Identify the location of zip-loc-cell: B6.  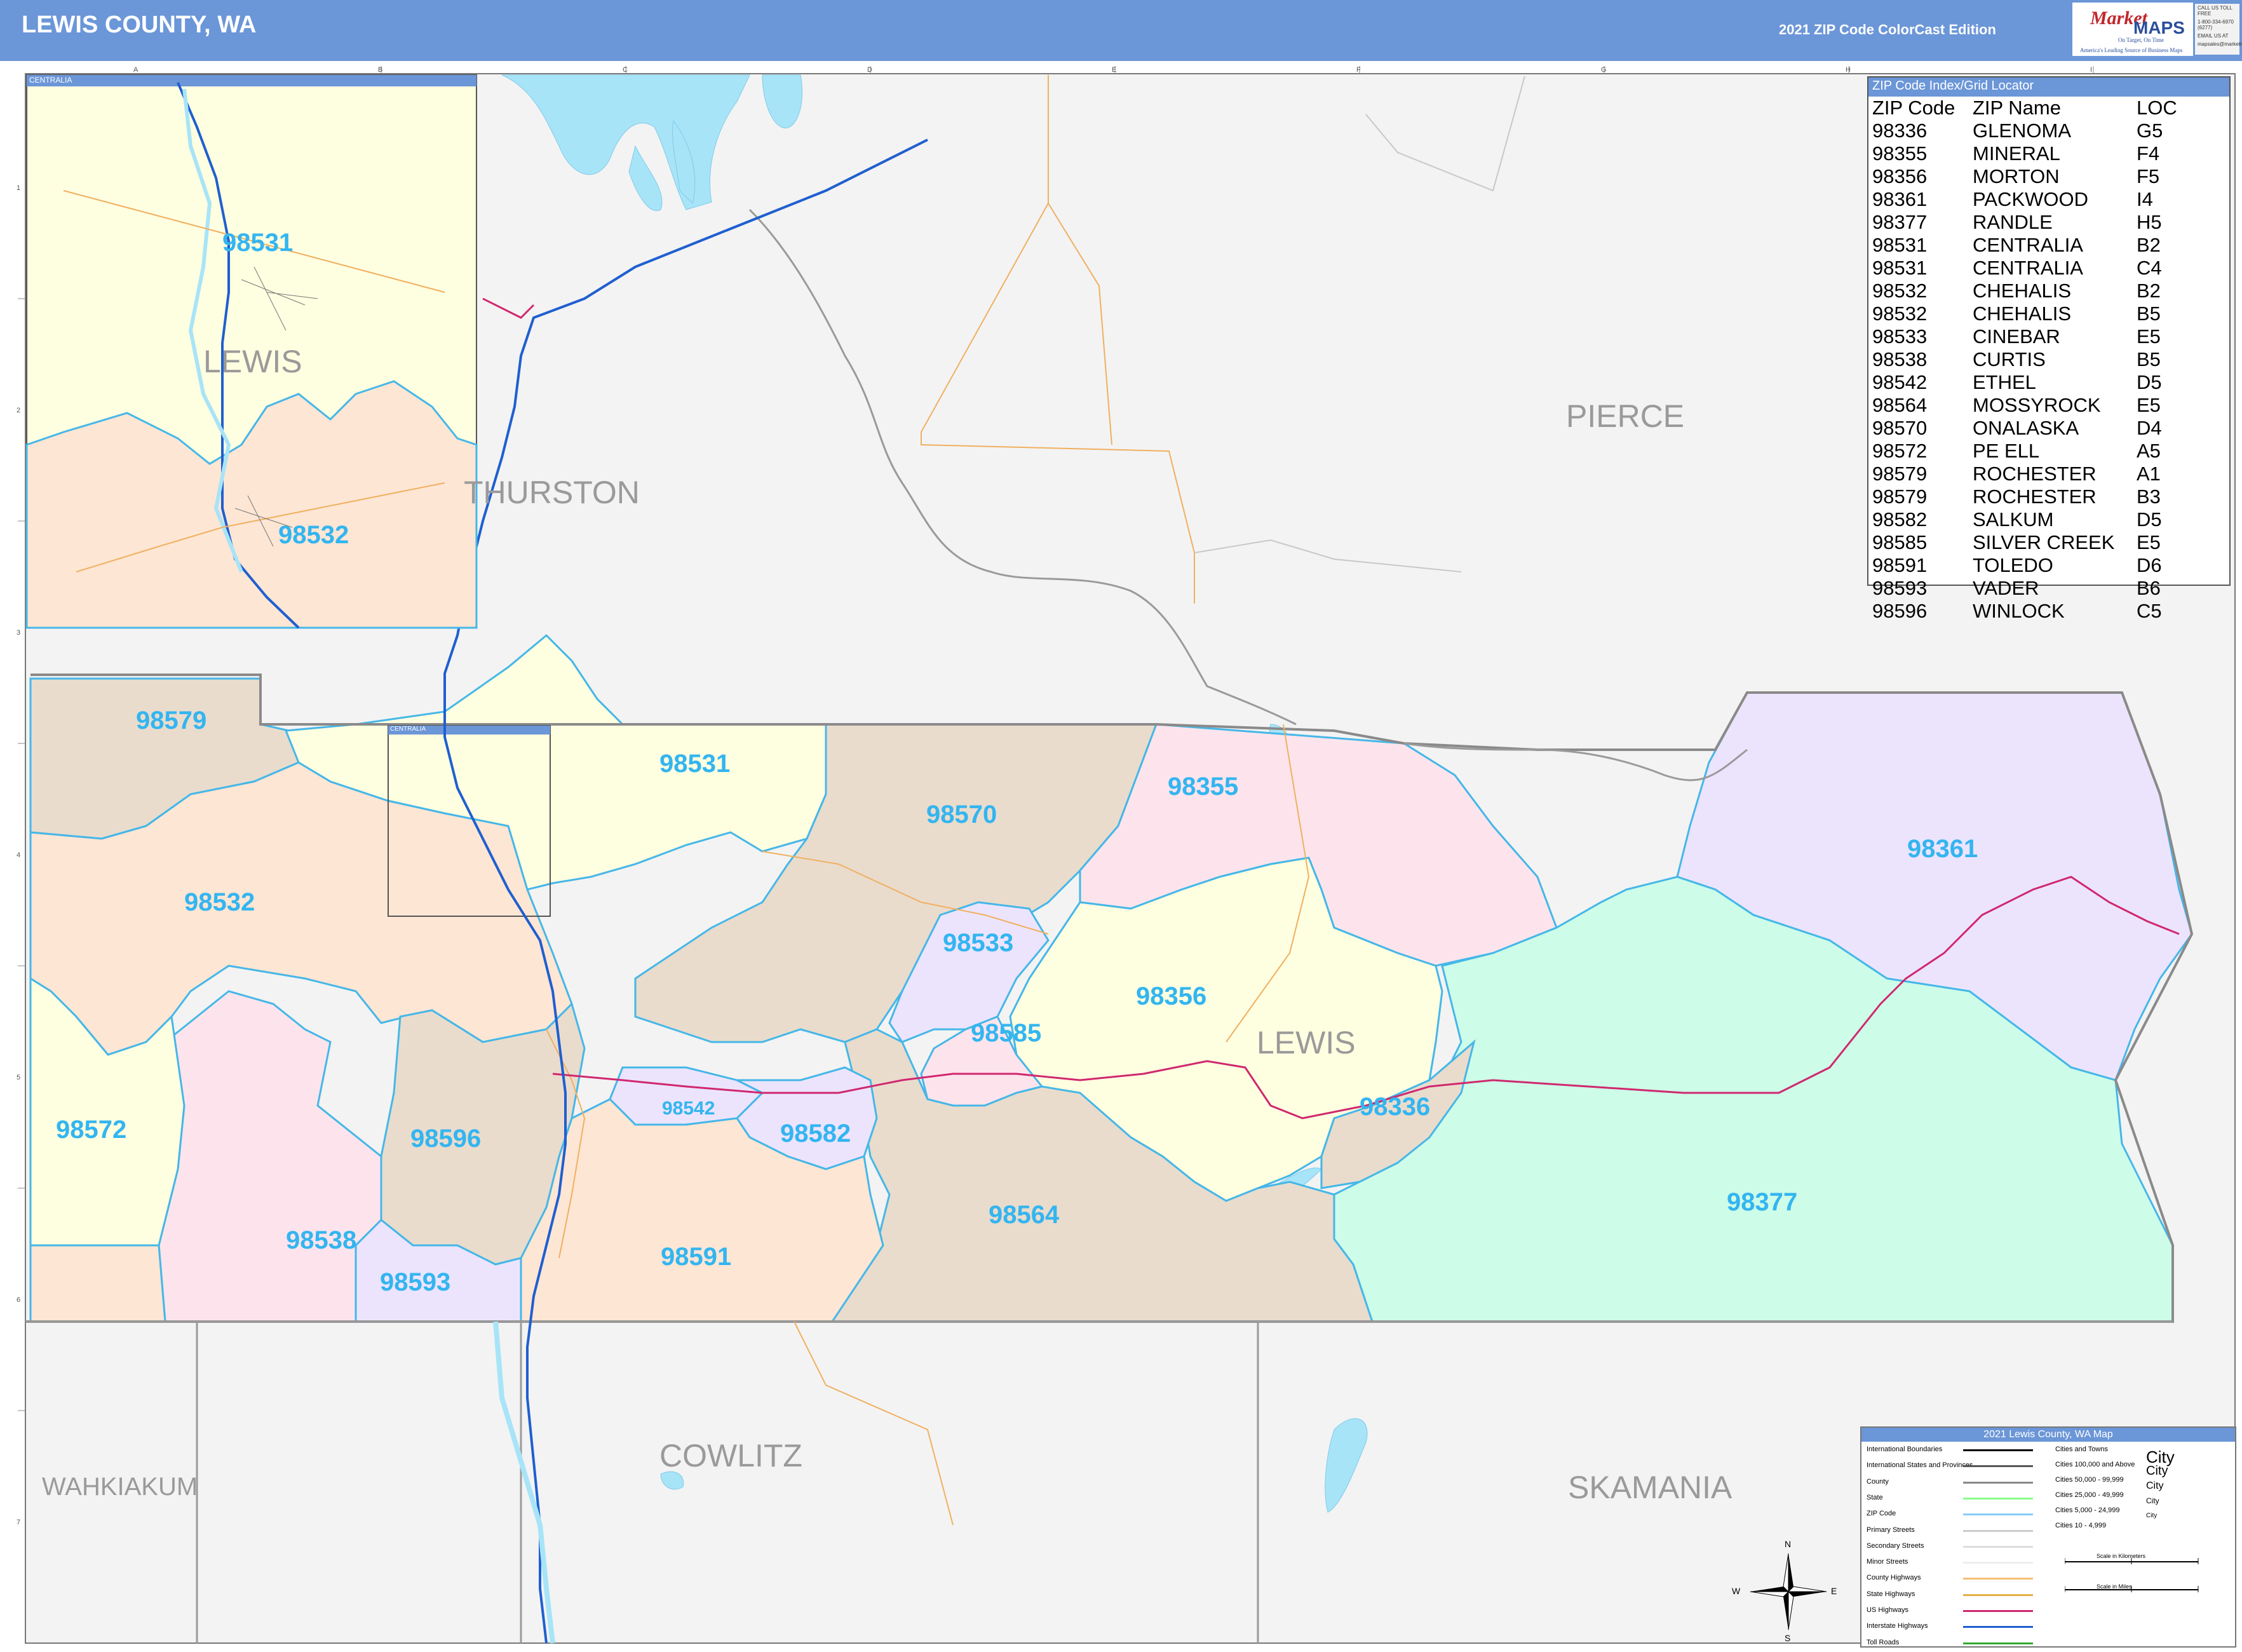
(2149, 588).